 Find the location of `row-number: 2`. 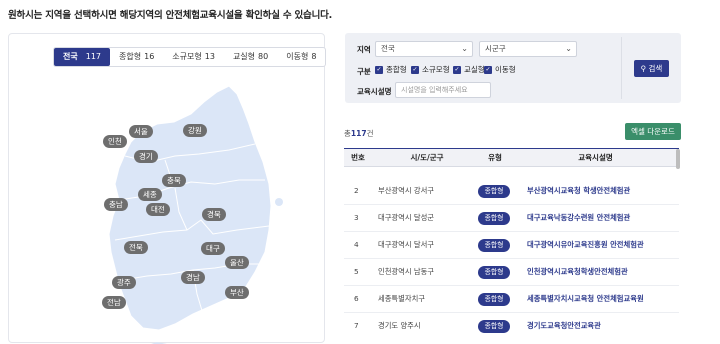

row-number: 2 is located at coordinates (356, 190).